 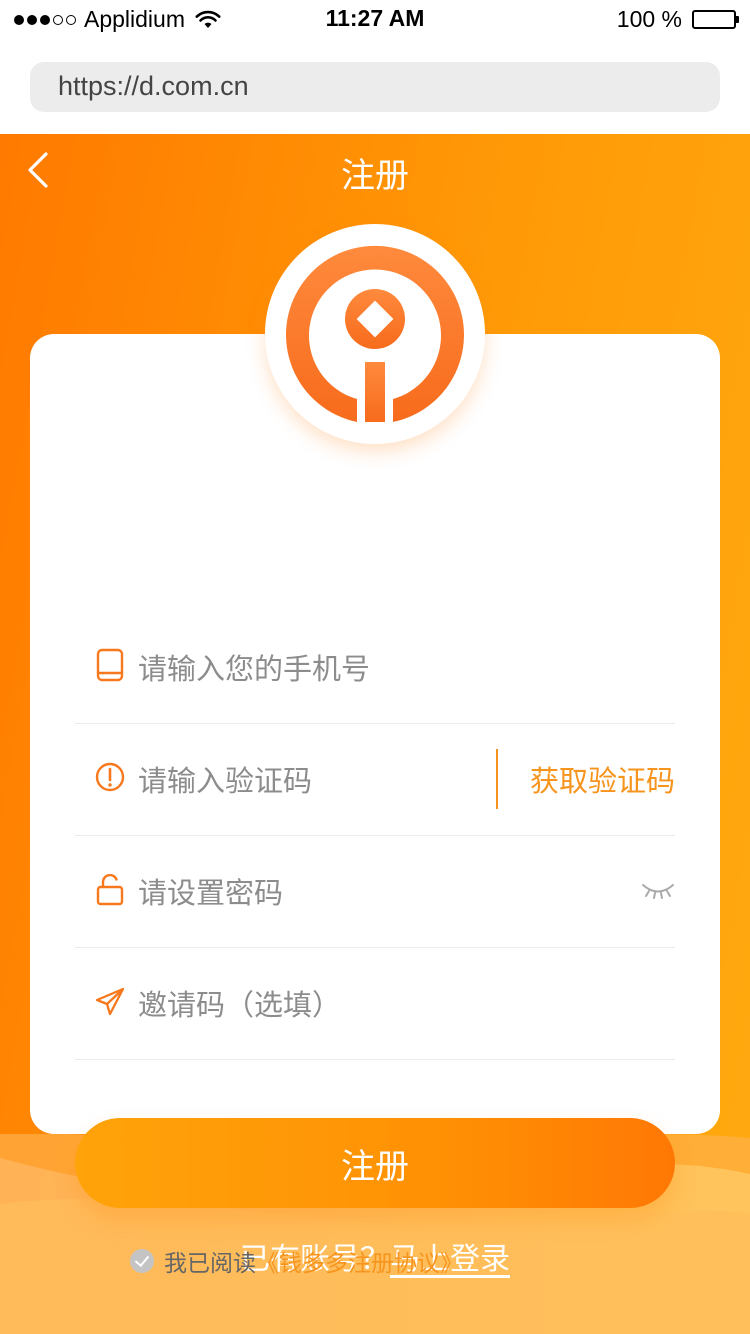 I want to click on agreement-link: 《钱多多注册协议》, so click(x=359, y=1261).